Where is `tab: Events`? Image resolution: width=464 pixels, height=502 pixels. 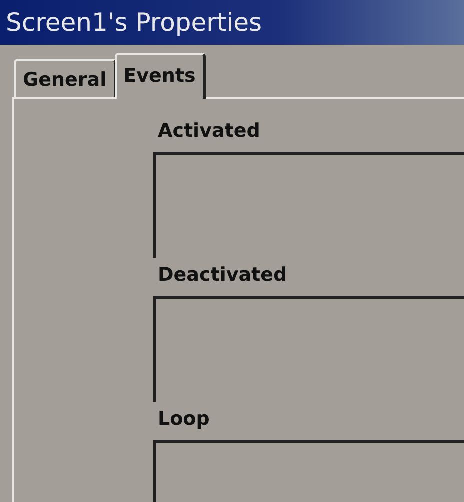 tab: Events is located at coordinates (160, 76).